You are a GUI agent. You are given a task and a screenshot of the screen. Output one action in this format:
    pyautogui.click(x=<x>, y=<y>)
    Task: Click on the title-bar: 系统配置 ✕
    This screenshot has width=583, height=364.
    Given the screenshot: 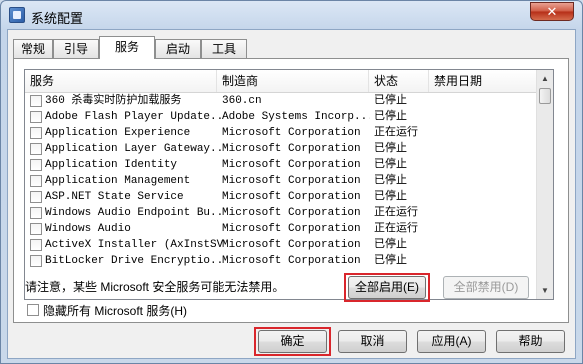 What is the action you would take?
    pyautogui.click(x=291, y=15)
    